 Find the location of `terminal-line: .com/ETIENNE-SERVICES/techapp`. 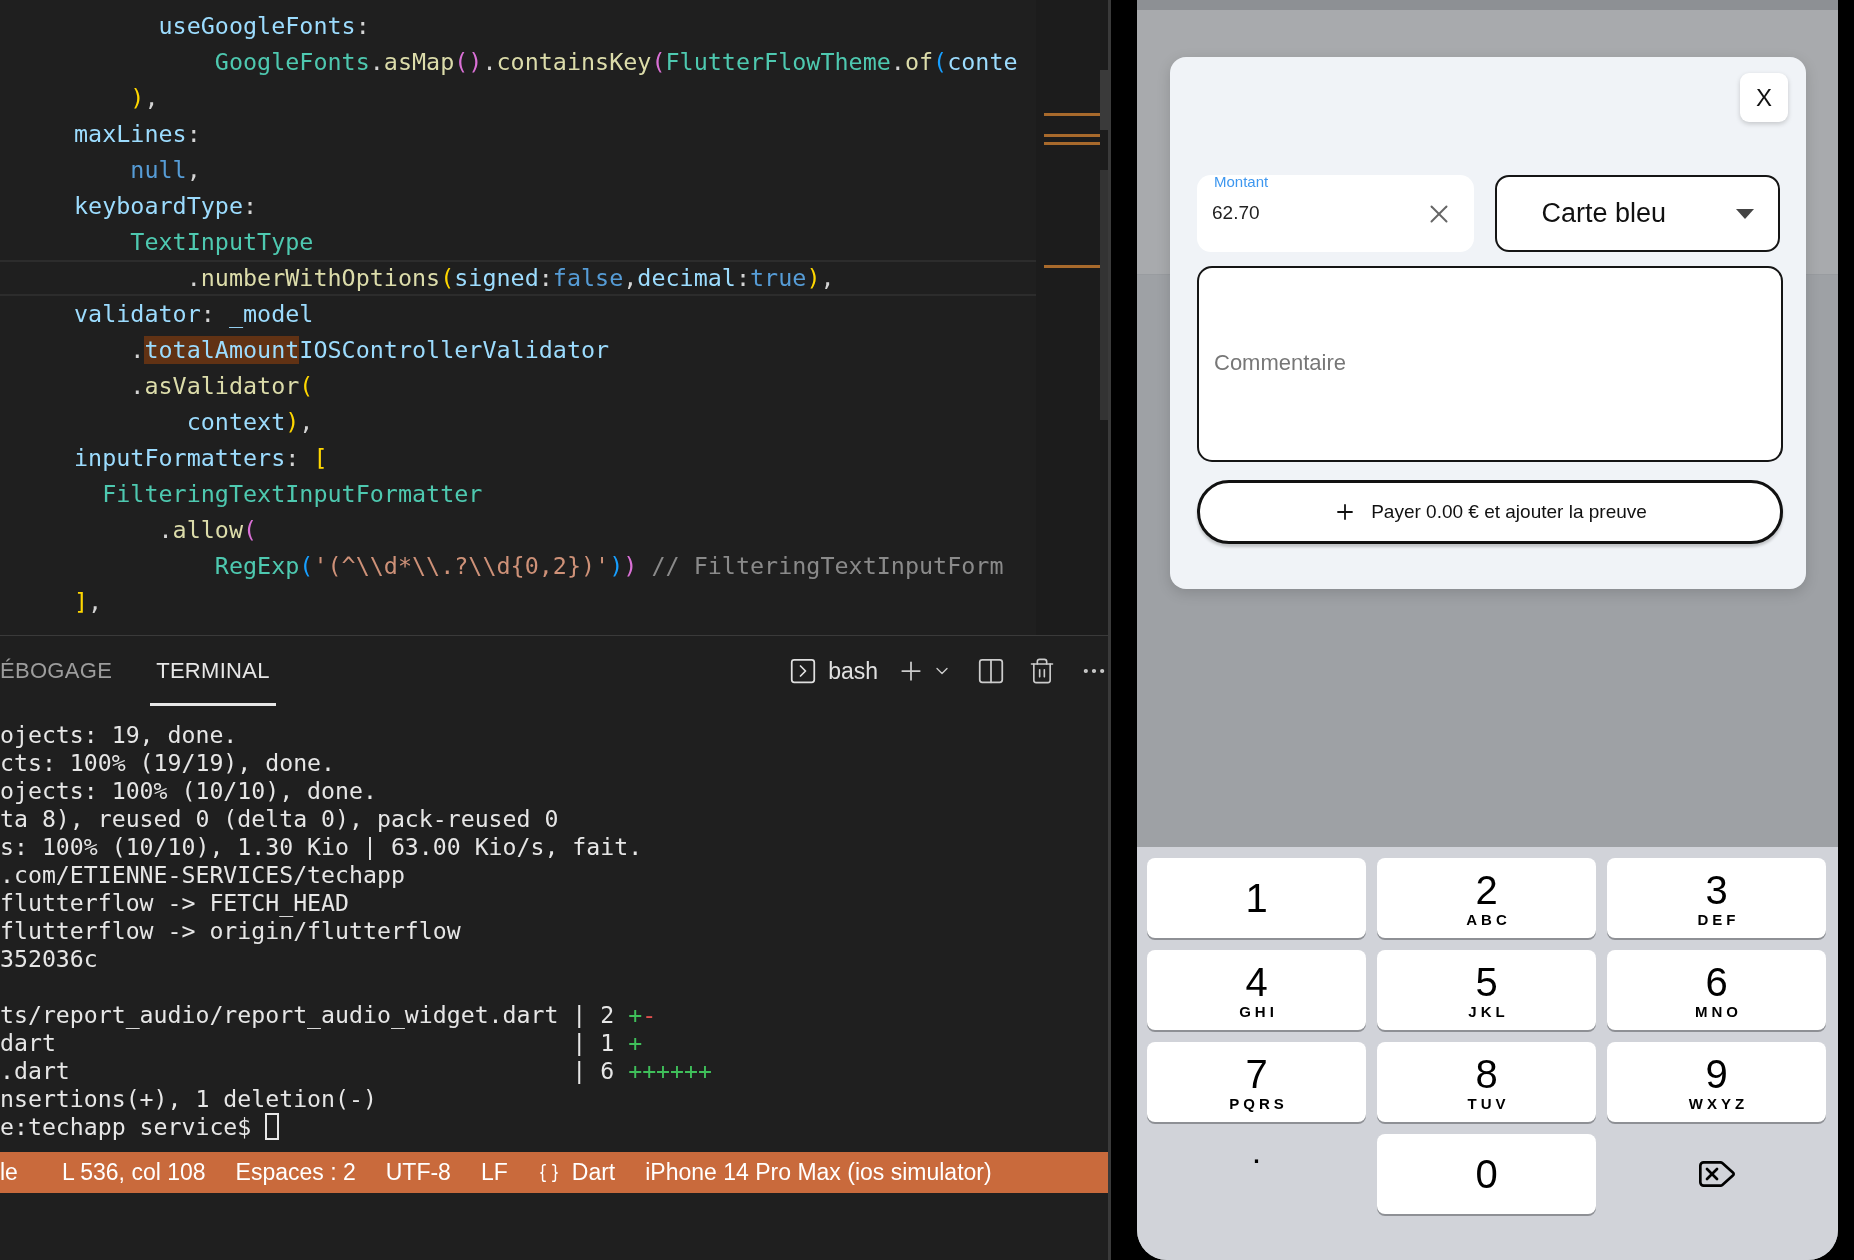

terminal-line: .com/ETIENNE-SERVICES/techapp is located at coordinates (202, 875).